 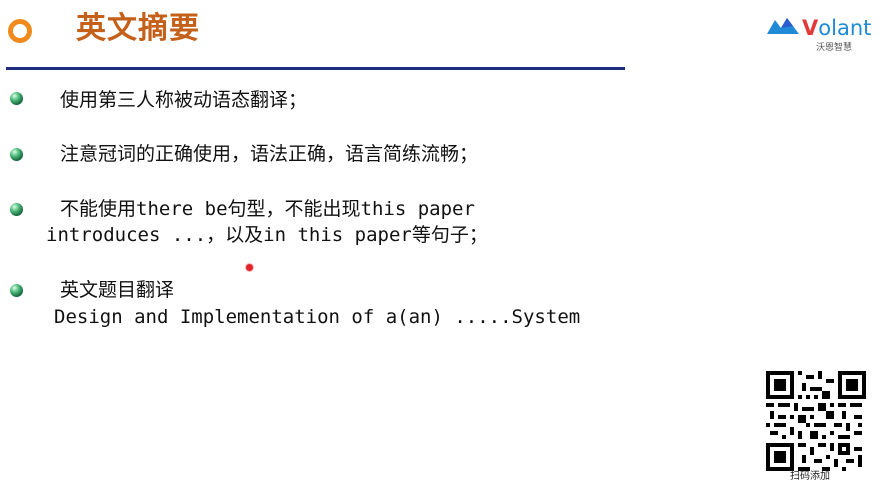 I want to click on logo-mountain-icon, so click(x=783, y=26).